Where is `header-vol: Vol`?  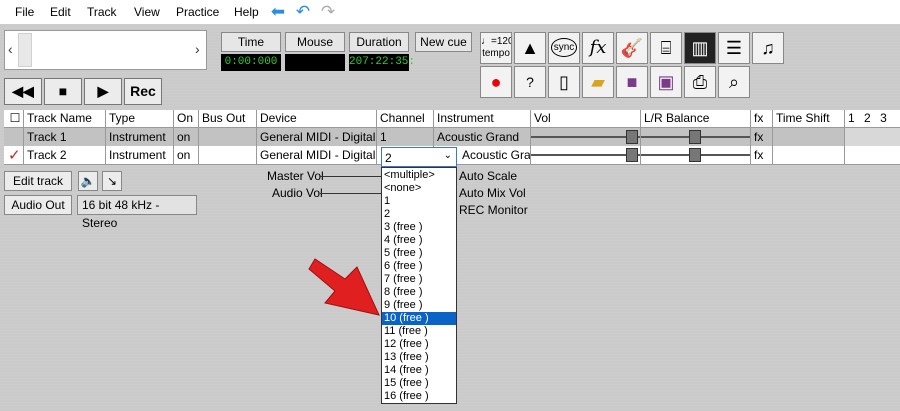
header-vol: Vol is located at coordinates (586, 119).